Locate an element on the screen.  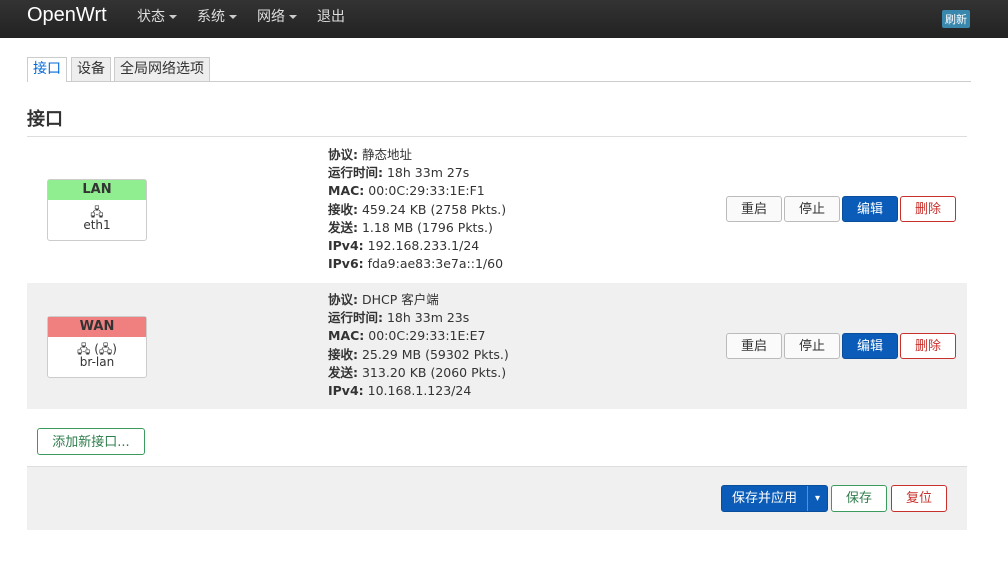
info-value: 00:0C:29:33:1E:F1 is located at coordinates (426, 191).